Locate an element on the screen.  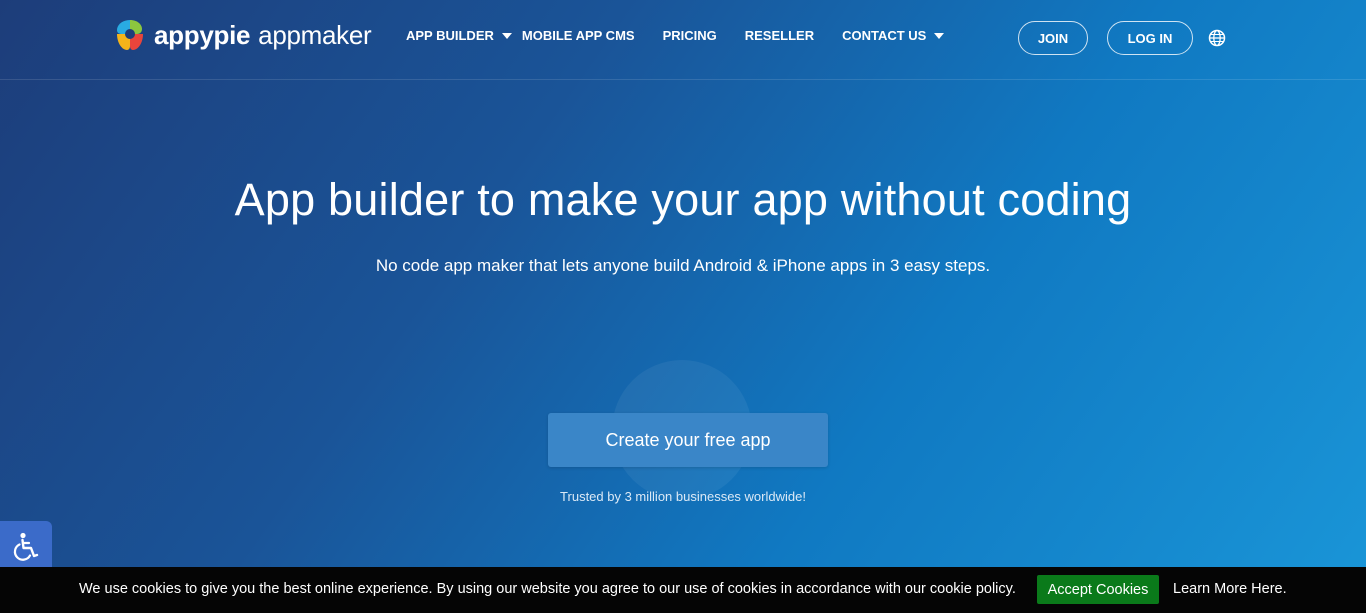
nav-item-reseller: RESELLER is located at coordinates (779, 35).